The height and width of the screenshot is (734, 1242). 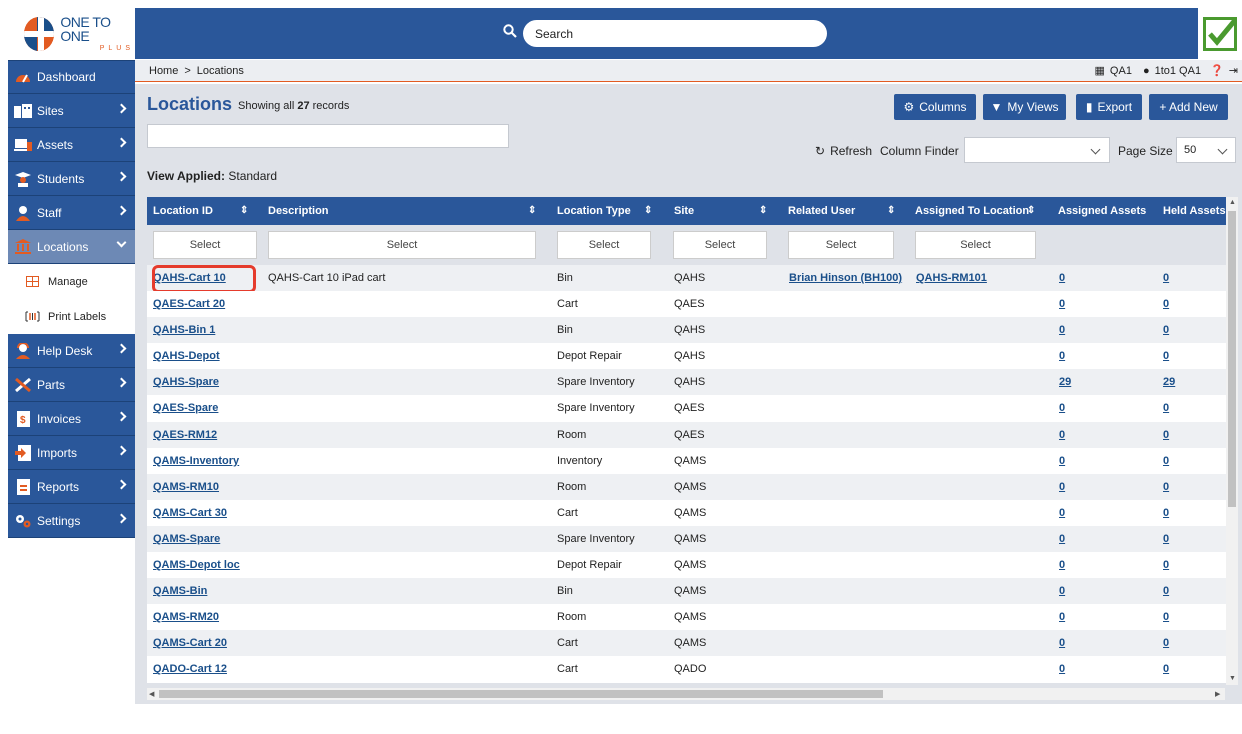 What do you see at coordinates (521, 694) in the screenshot?
I see `horizontal-scroll-thumb` at bounding box center [521, 694].